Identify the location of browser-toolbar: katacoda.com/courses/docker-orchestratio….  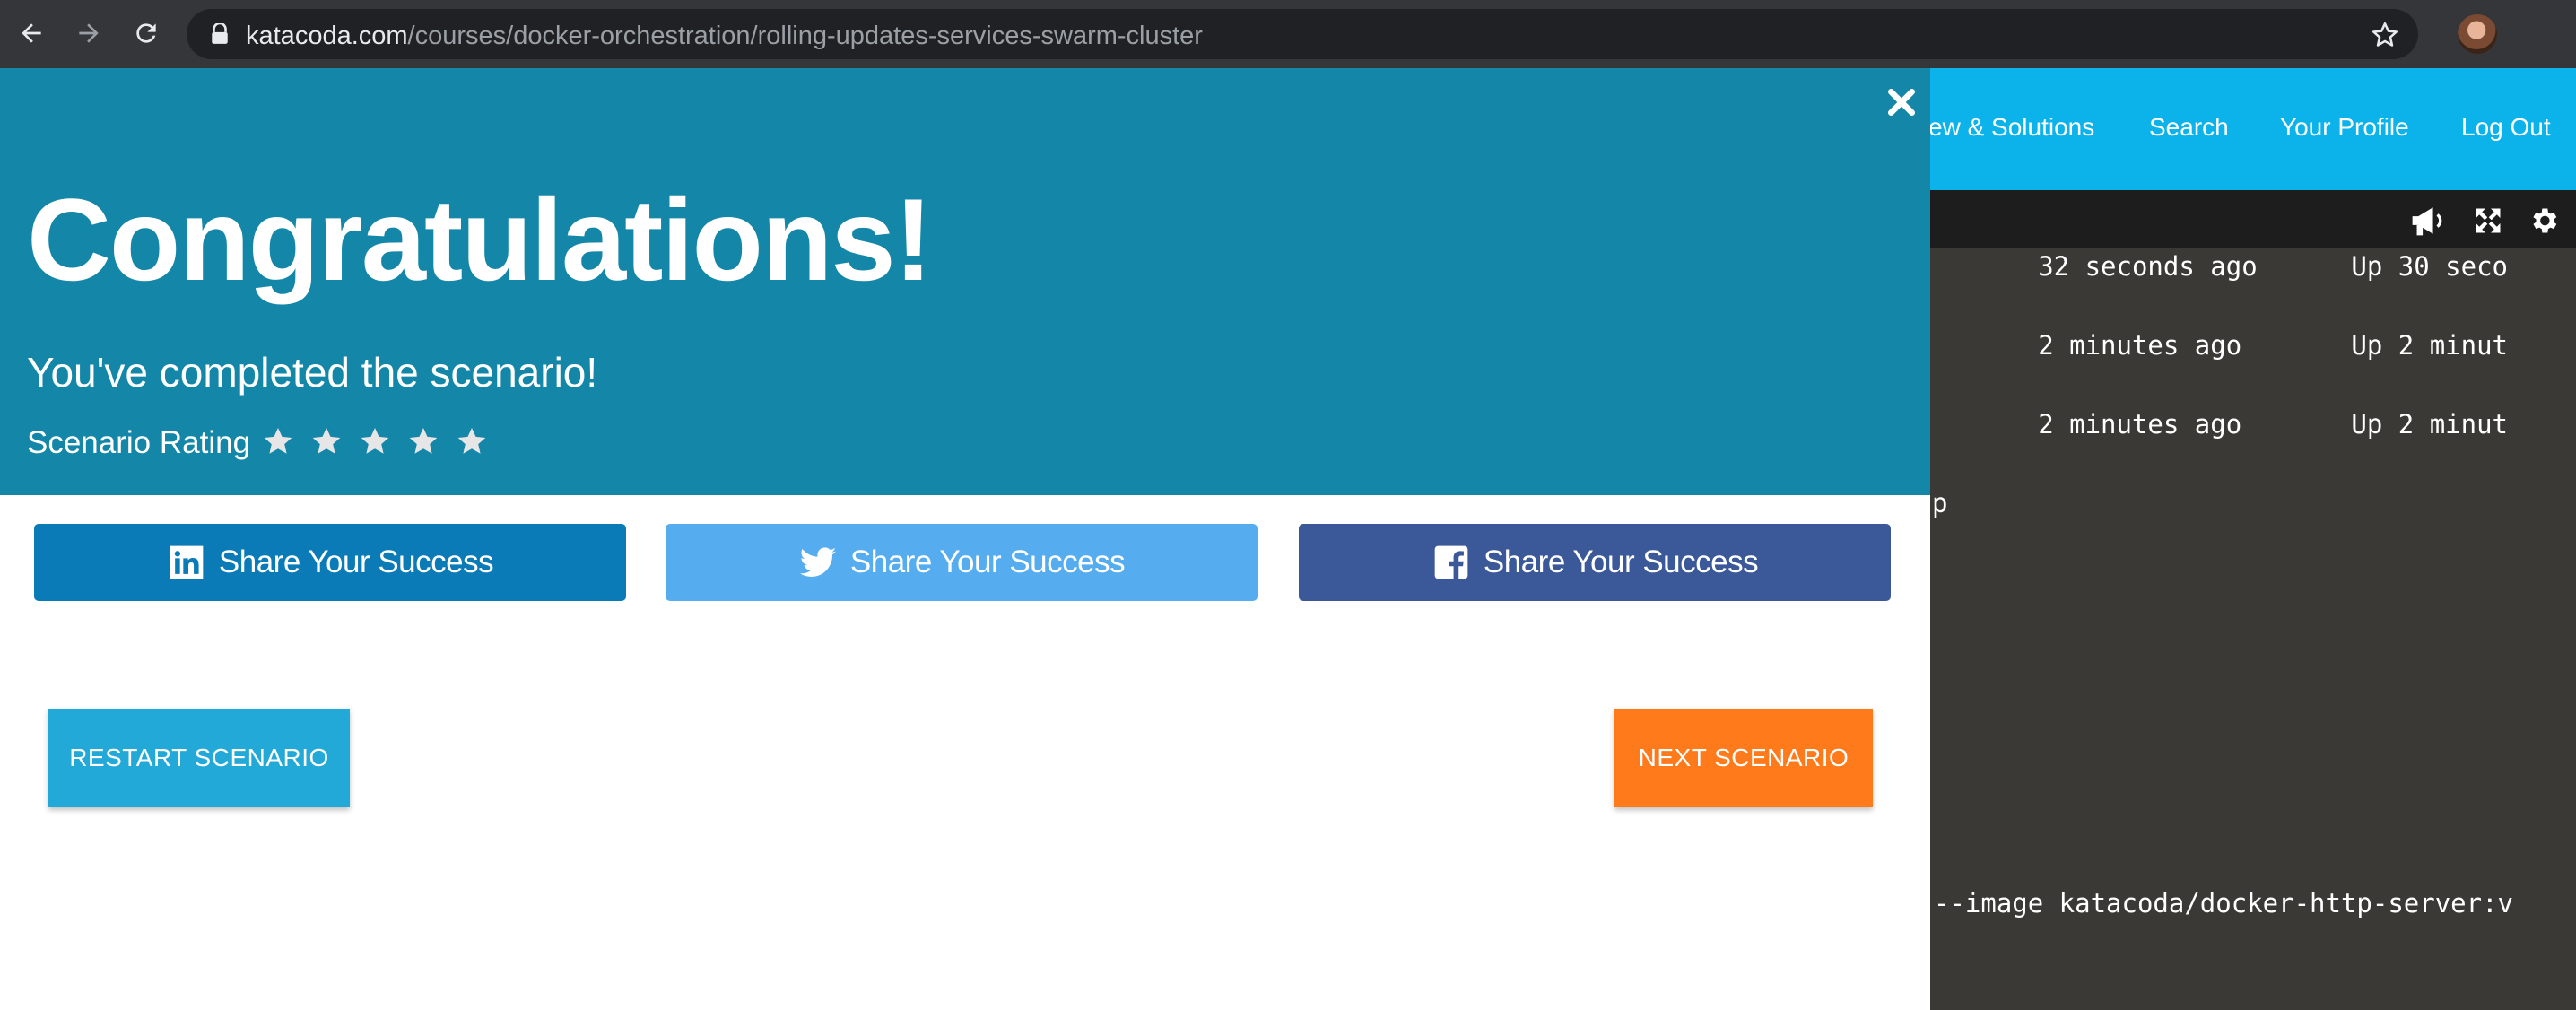
(1288, 34).